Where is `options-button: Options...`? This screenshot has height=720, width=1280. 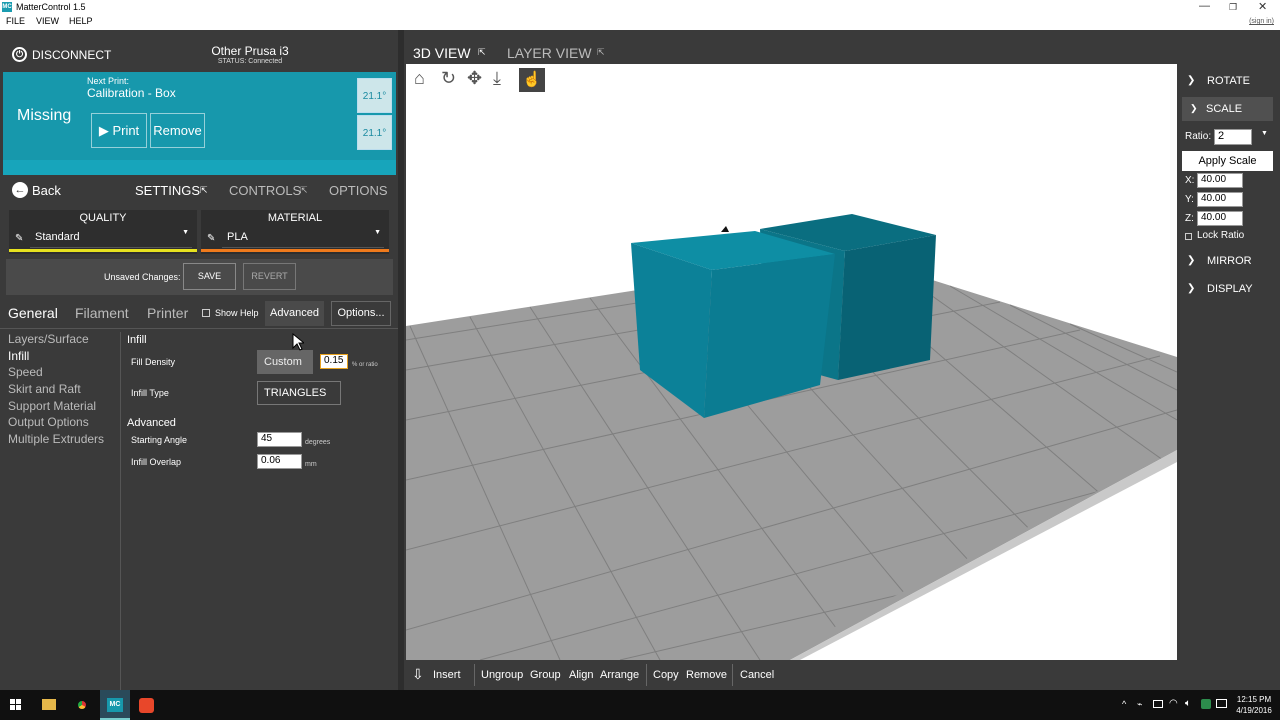
options-button: Options... is located at coordinates (361, 313).